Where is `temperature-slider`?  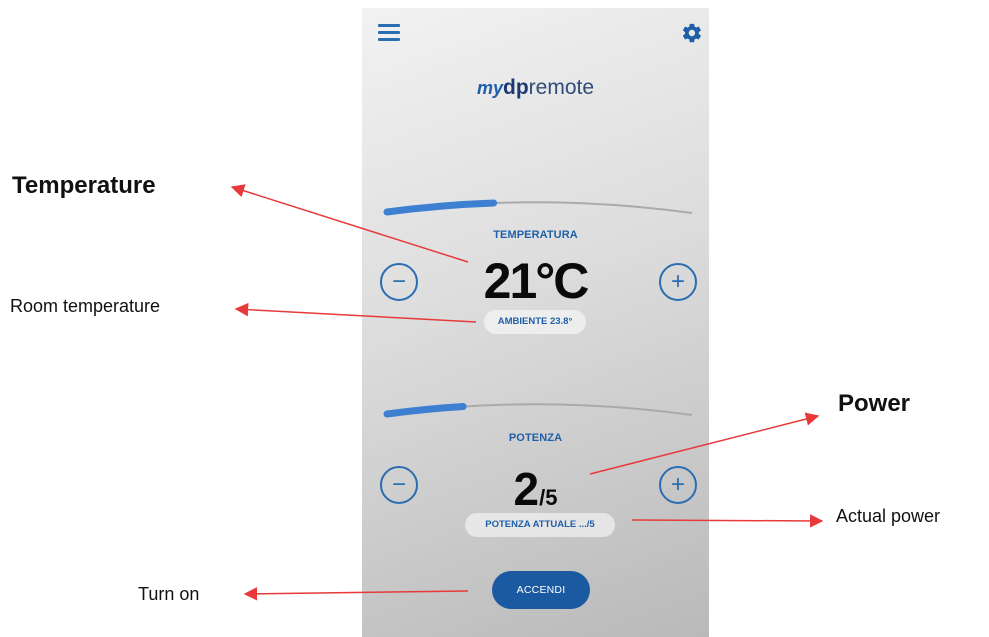 temperature-slider is located at coordinates (539, 213).